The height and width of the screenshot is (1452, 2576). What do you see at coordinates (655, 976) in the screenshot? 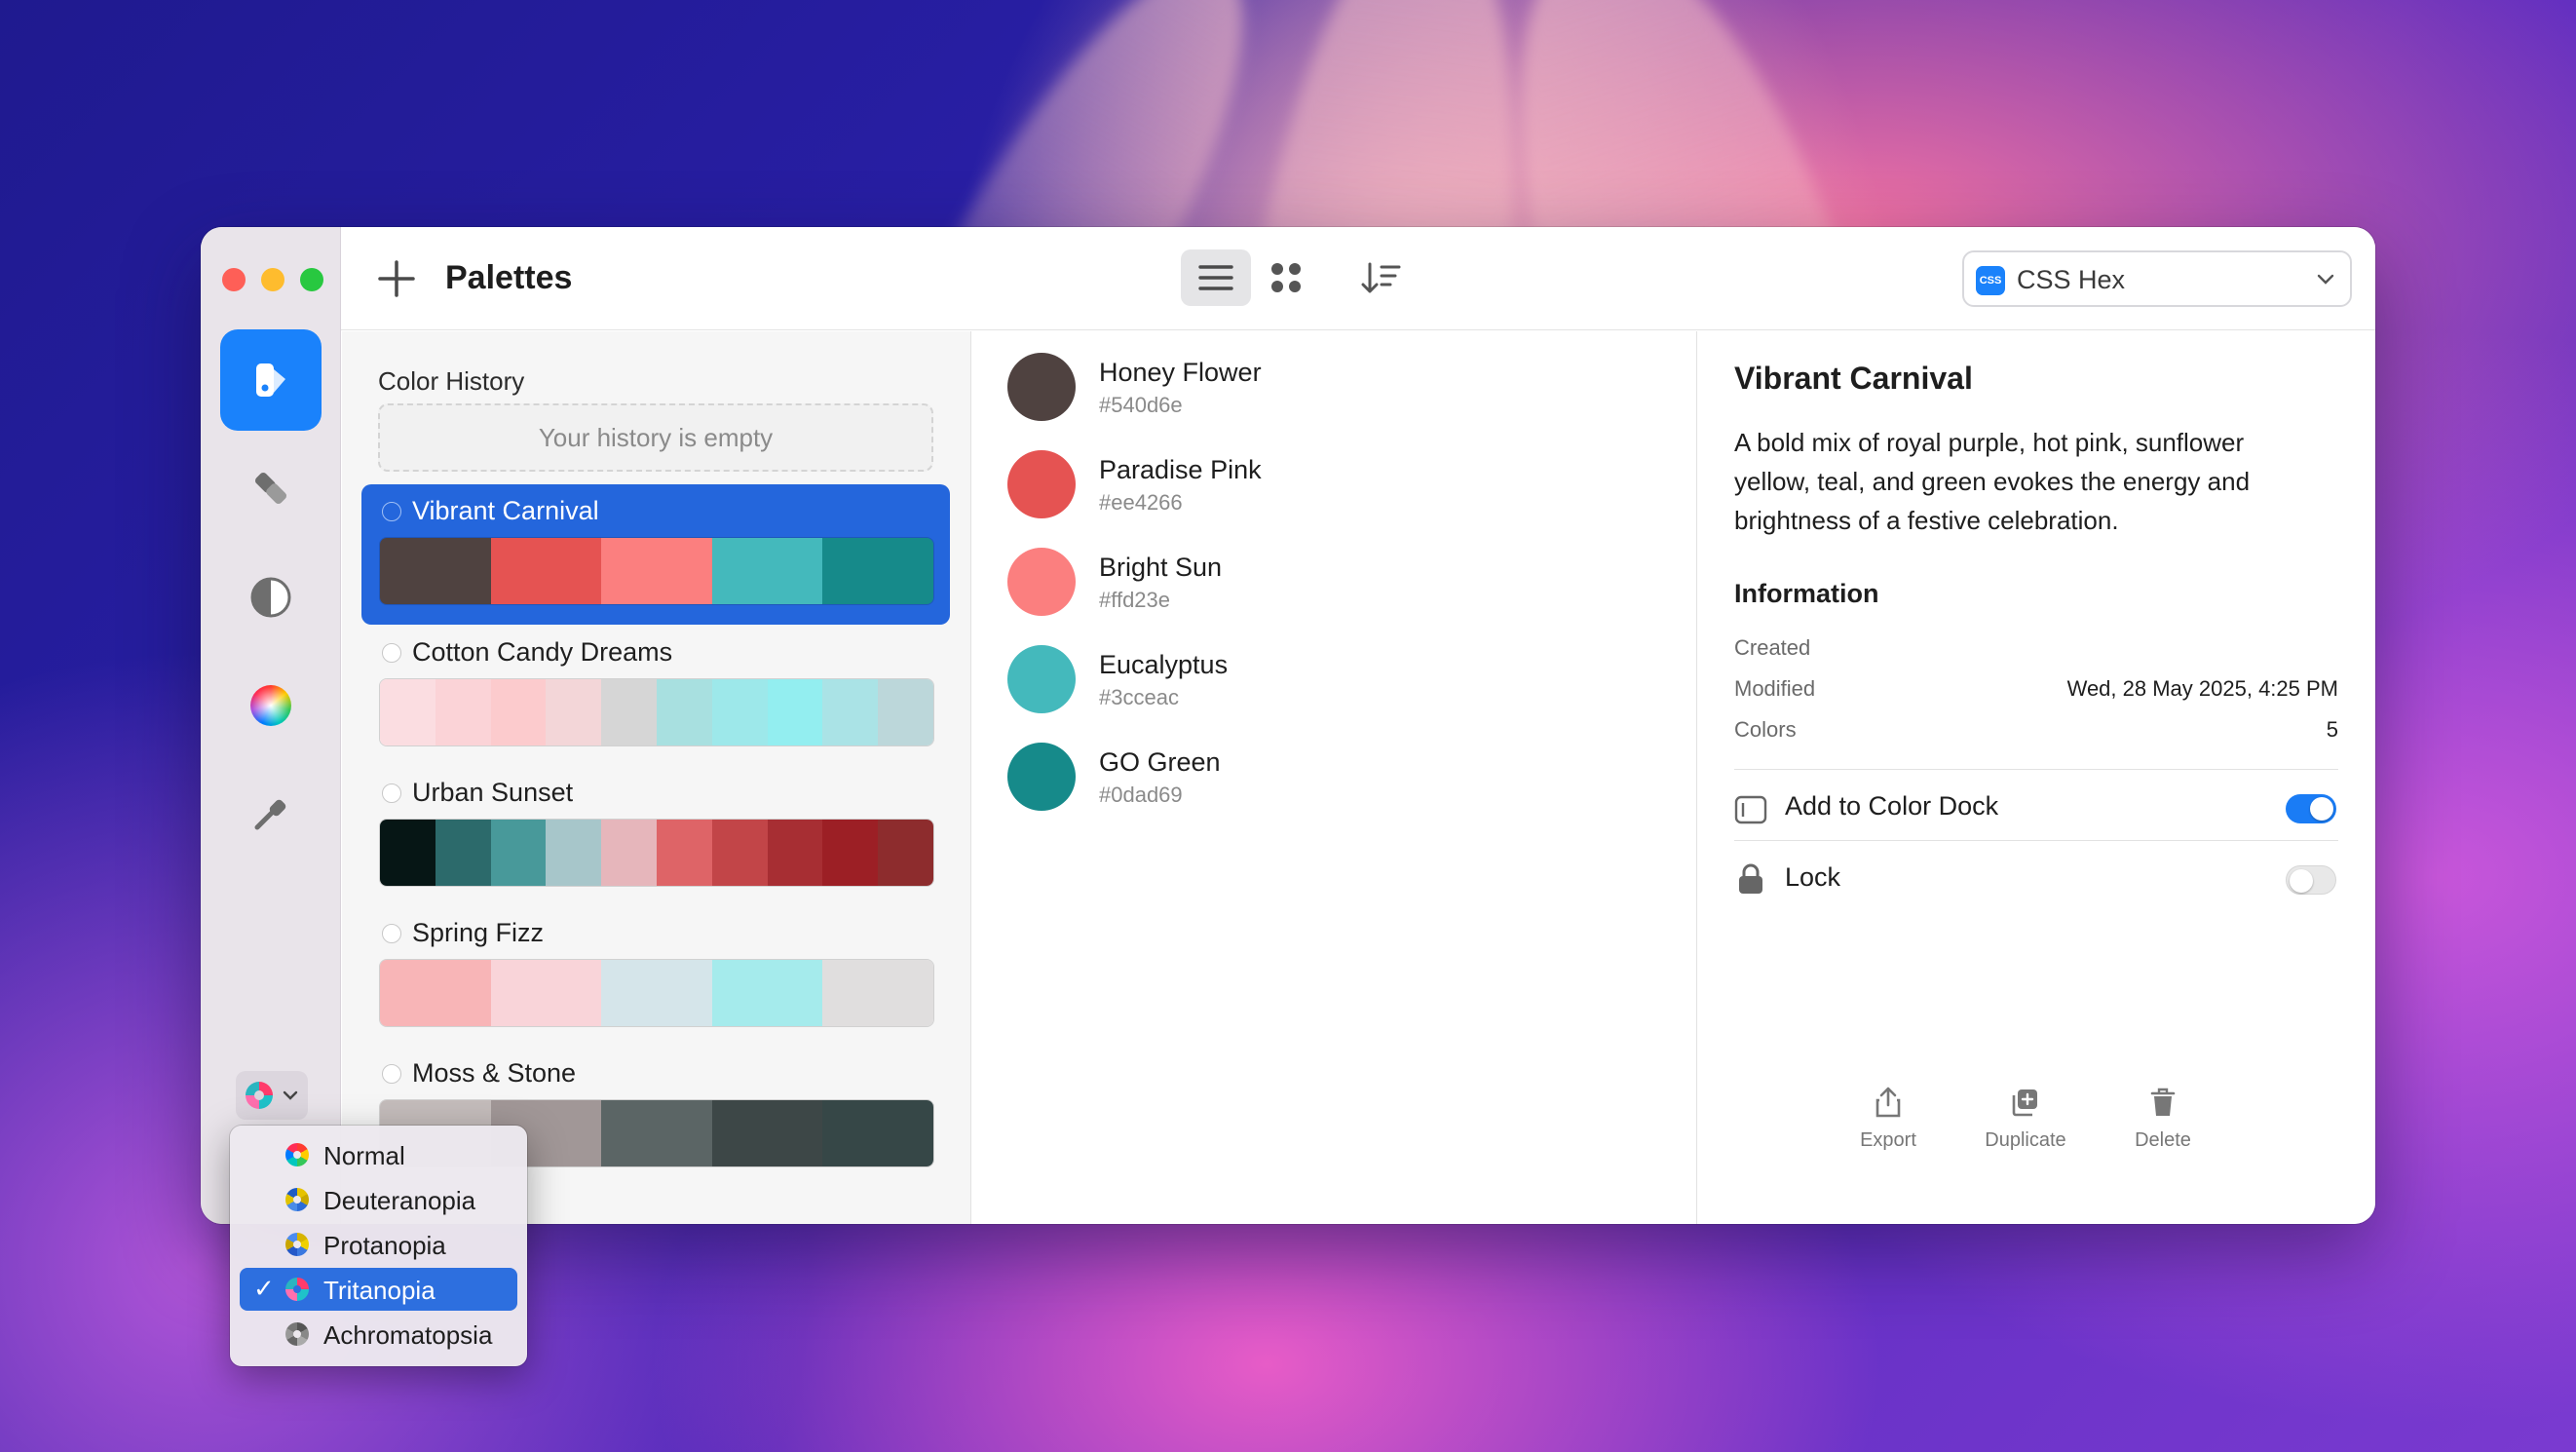
I see `palette-item: Spring Fizz` at bounding box center [655, 976].